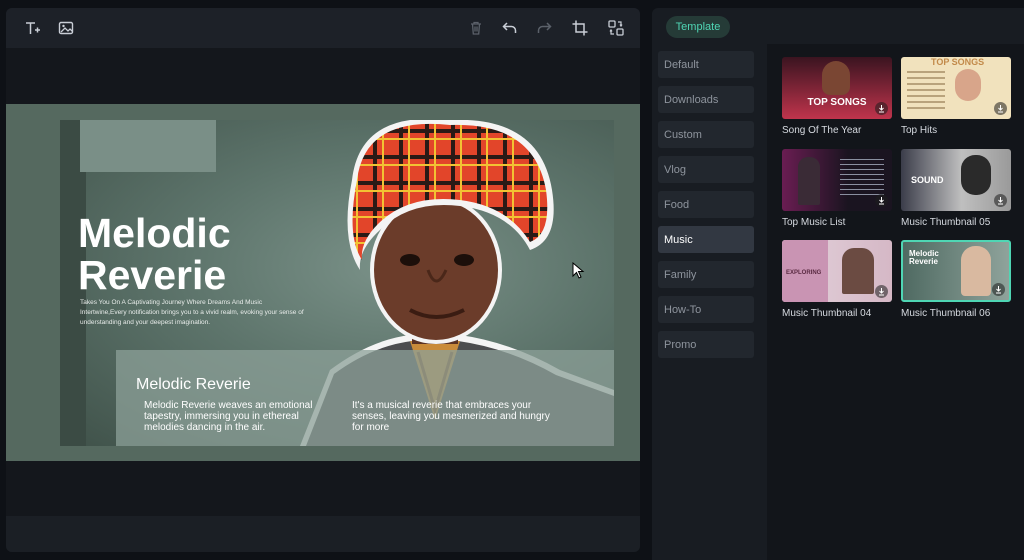 This screenshot has height=560, width=1024. I want to click on delete-icon, so click(476, 28).